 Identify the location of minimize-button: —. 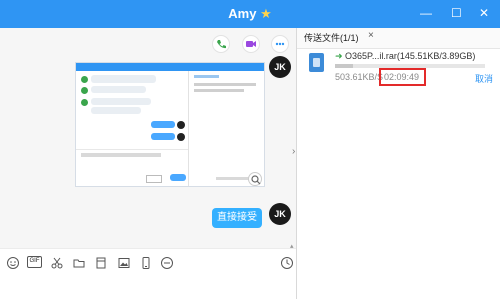
(426, 13).